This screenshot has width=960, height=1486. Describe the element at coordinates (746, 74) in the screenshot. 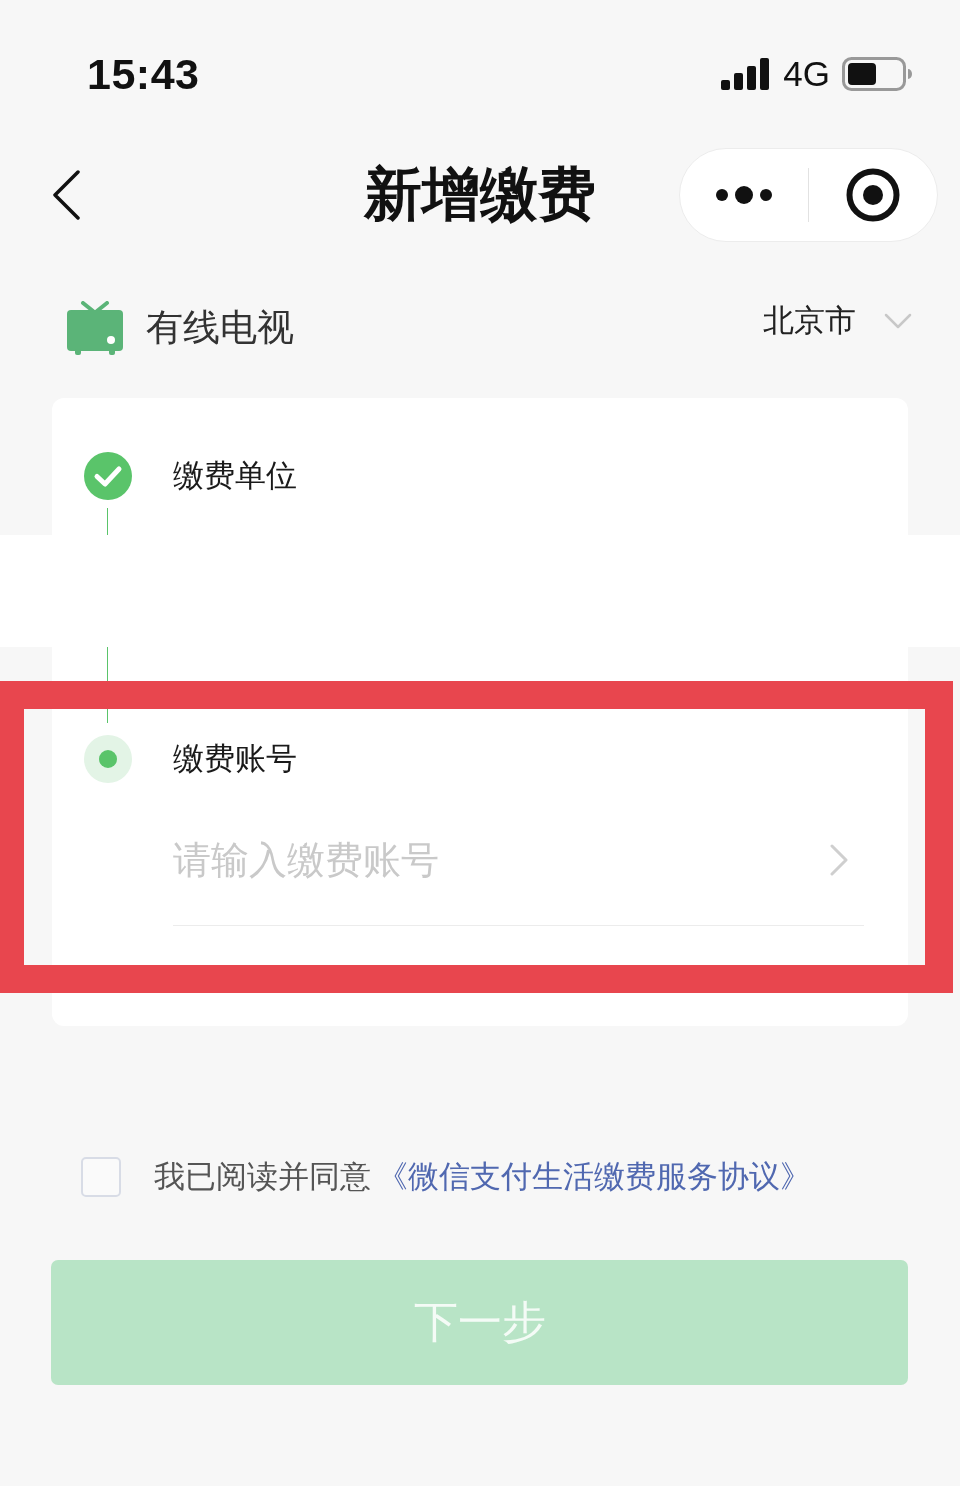

I see `signal-icon` at that location.